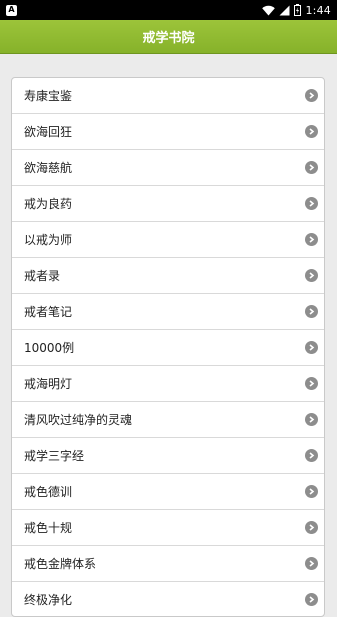  What do you see at coordinates (168, 456) in the screenshot?
I see `list-item: 戒学三字经` at bounding box center [168, 456].